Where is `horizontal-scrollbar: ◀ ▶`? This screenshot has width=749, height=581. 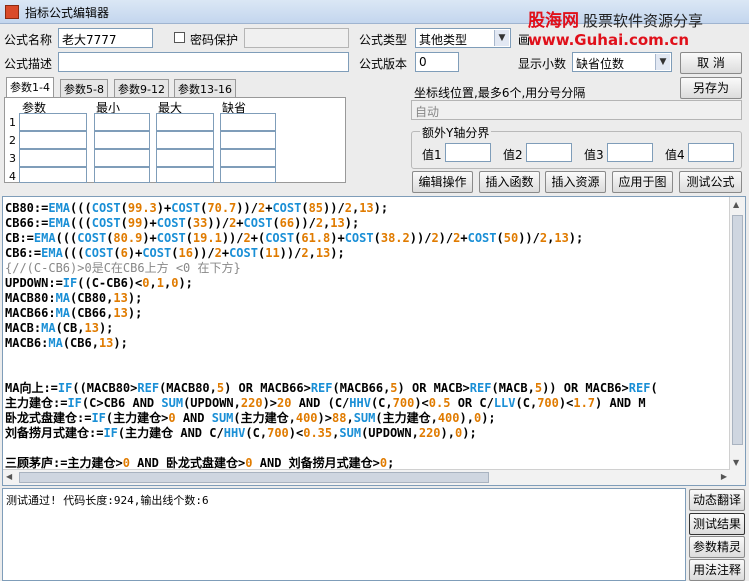
horizontal-scrollbar: ◀ ▶ is located at coordinates (366, 477).